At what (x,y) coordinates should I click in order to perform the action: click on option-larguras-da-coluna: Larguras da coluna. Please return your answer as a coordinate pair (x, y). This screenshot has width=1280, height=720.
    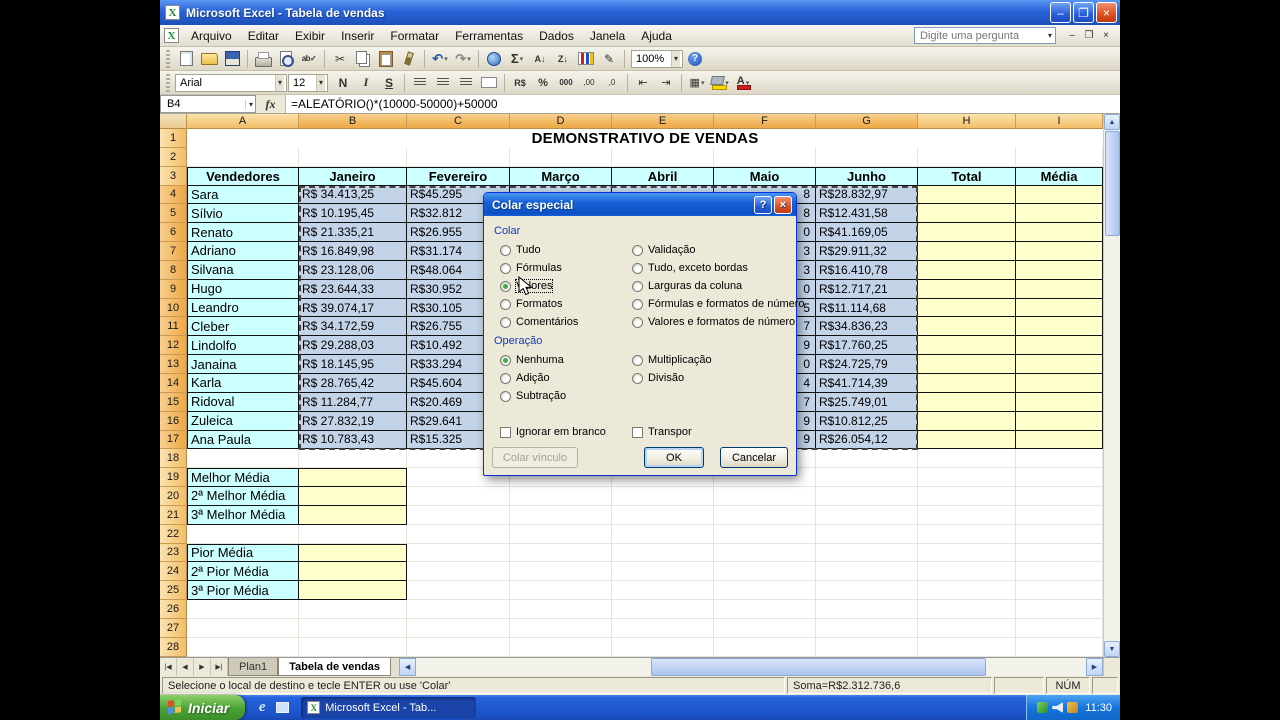
    Looking at the image, I should click on (718, 286).